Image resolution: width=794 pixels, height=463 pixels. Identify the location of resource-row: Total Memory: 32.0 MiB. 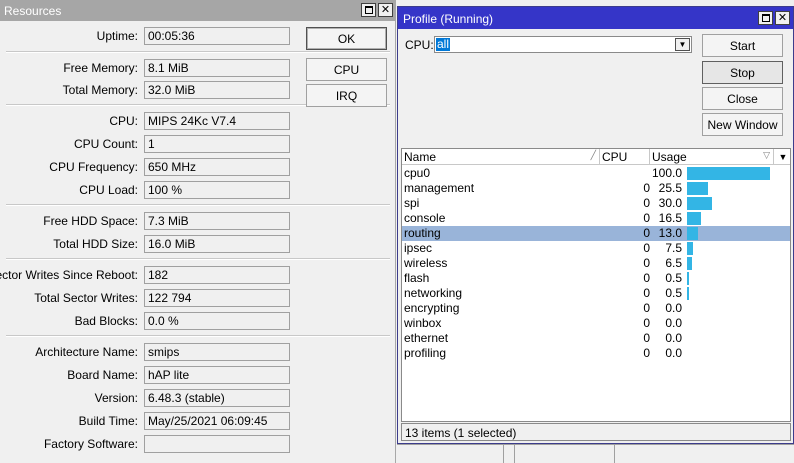
(150, 90).